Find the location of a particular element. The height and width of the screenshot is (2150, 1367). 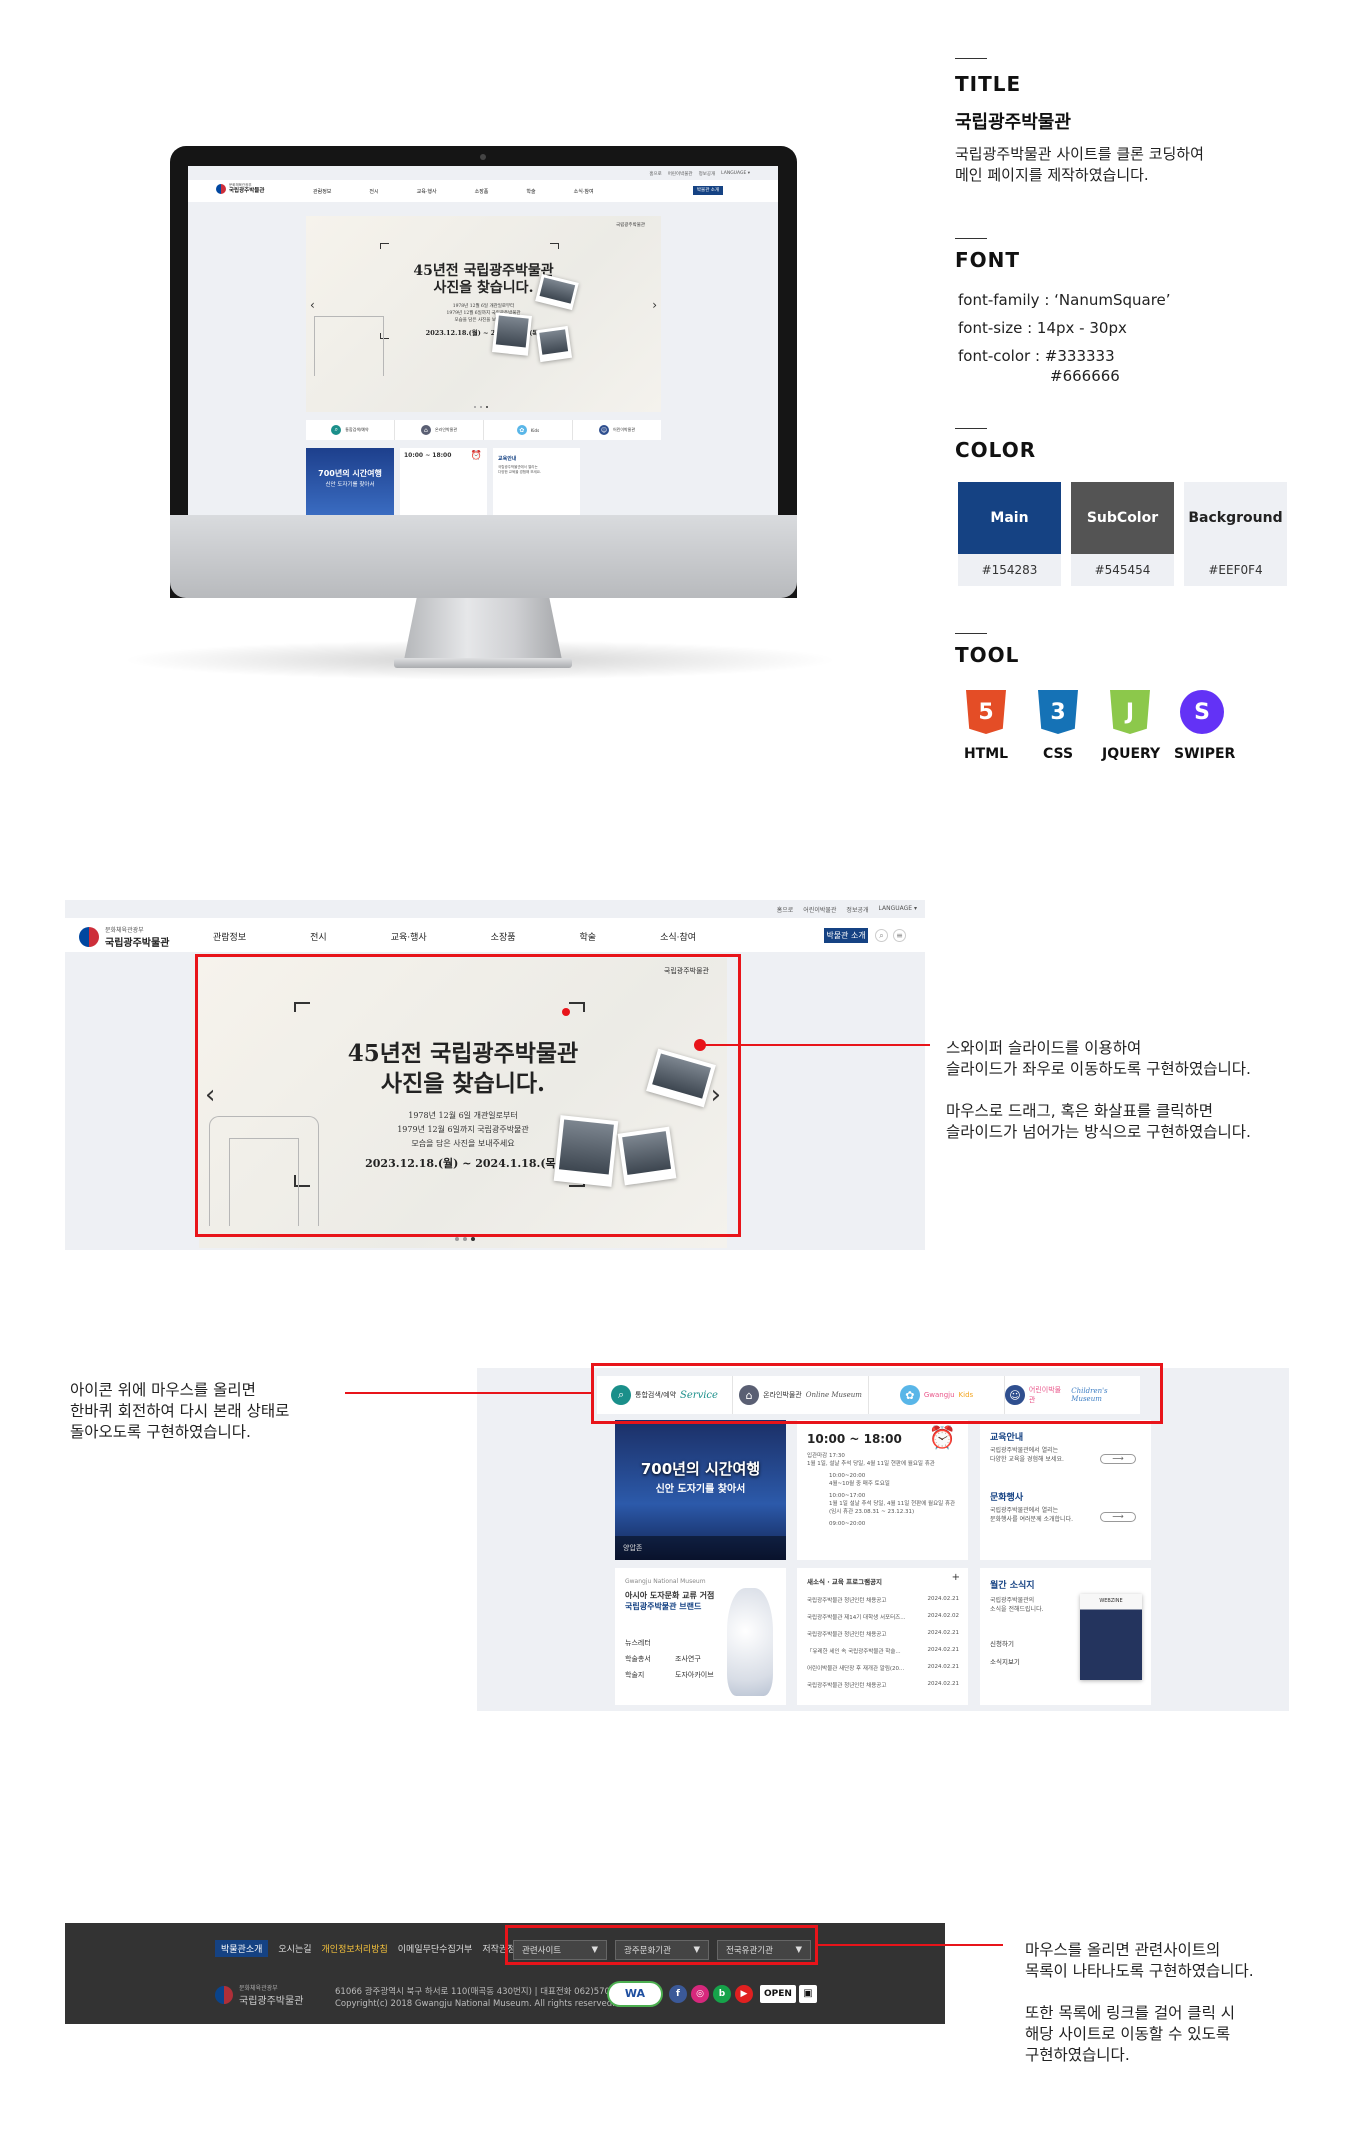

slide-prev-arrow: ‹ is located at coordinates (312, 305).